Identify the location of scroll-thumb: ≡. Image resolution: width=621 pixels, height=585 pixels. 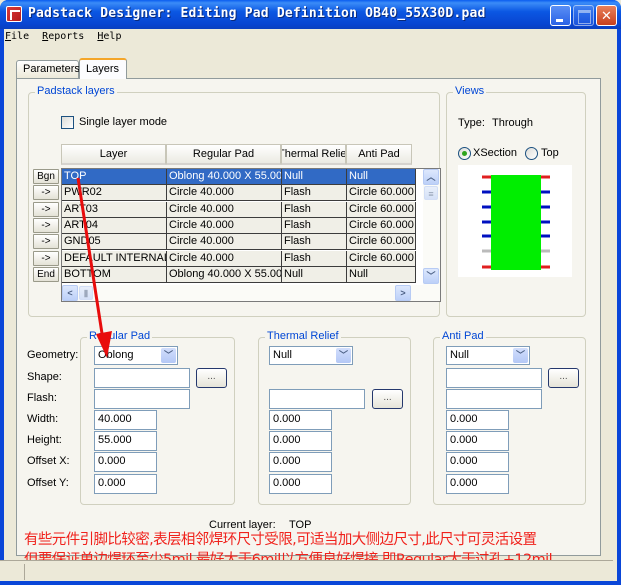
(431, 193).